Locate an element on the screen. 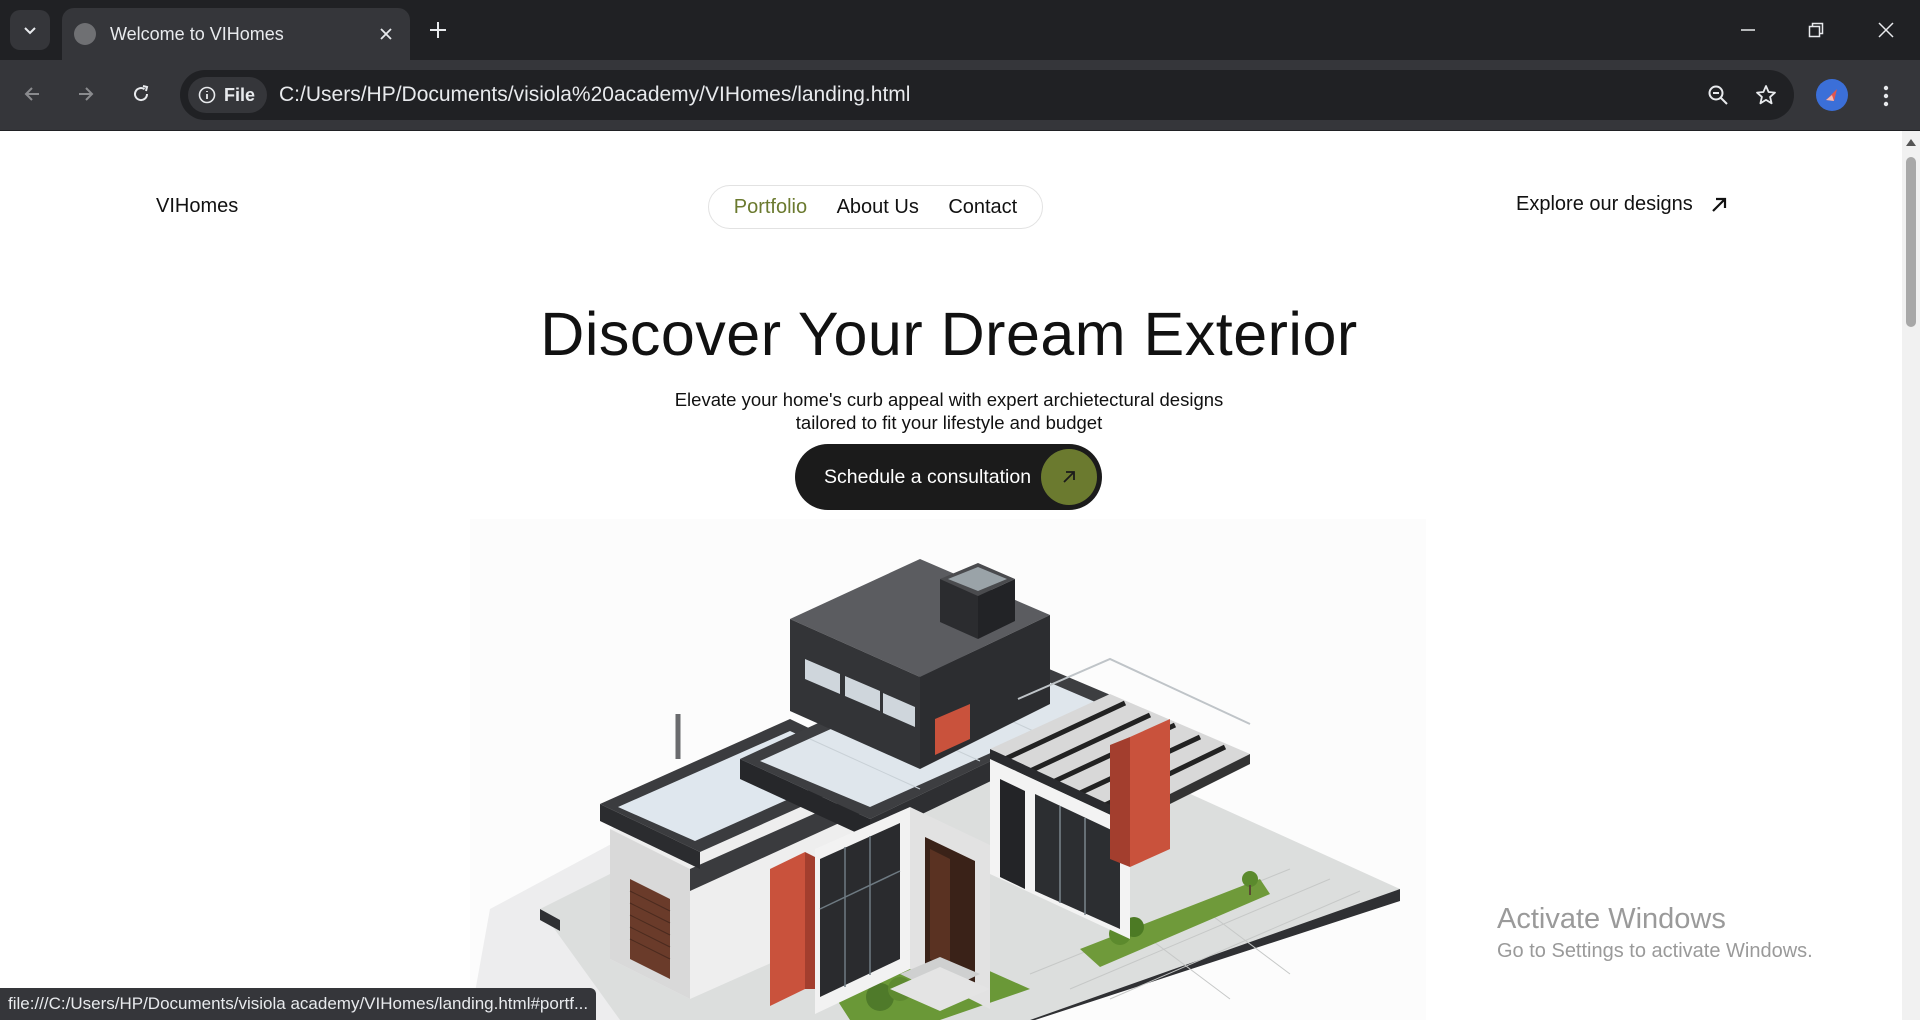 The image size is (1920, 1020). zoom-button is located at coordinates (1718, 95).